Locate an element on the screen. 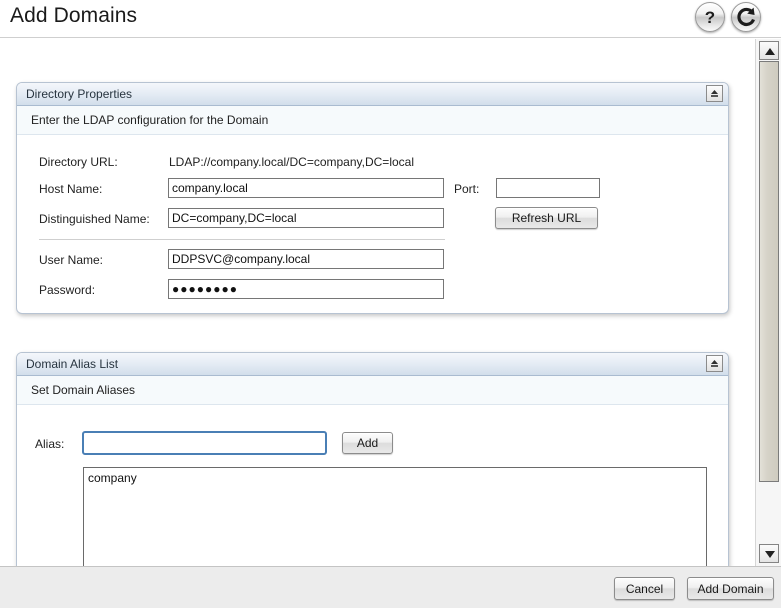  alias-row: Alias: Add is located at coordinates (373, 443).